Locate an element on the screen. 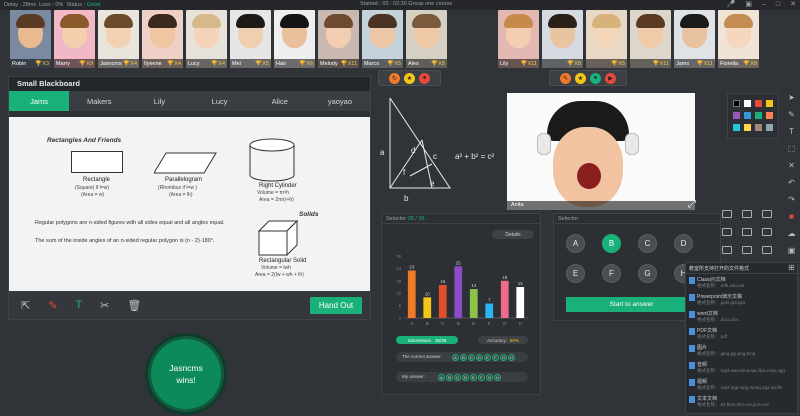 The image size is (800, 416). solid-volume: Volume = lwh is located at coordinates (276, 268).